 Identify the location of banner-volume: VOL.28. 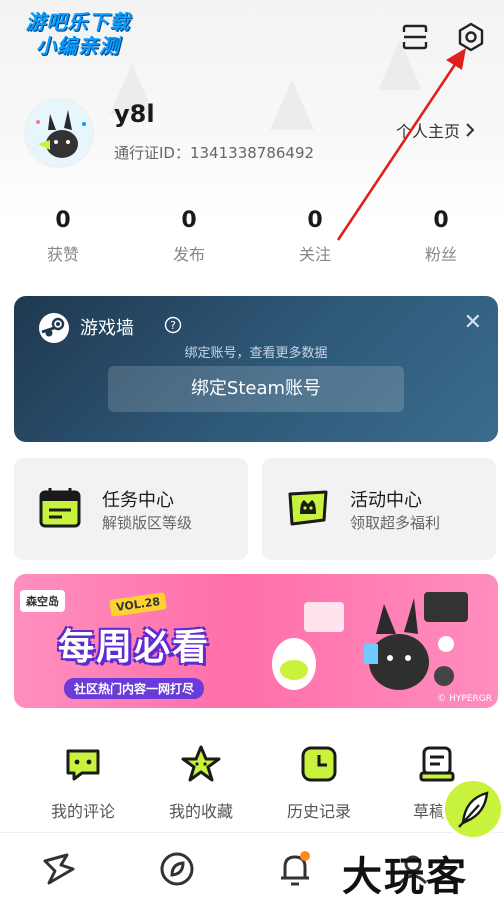
(138, 604).